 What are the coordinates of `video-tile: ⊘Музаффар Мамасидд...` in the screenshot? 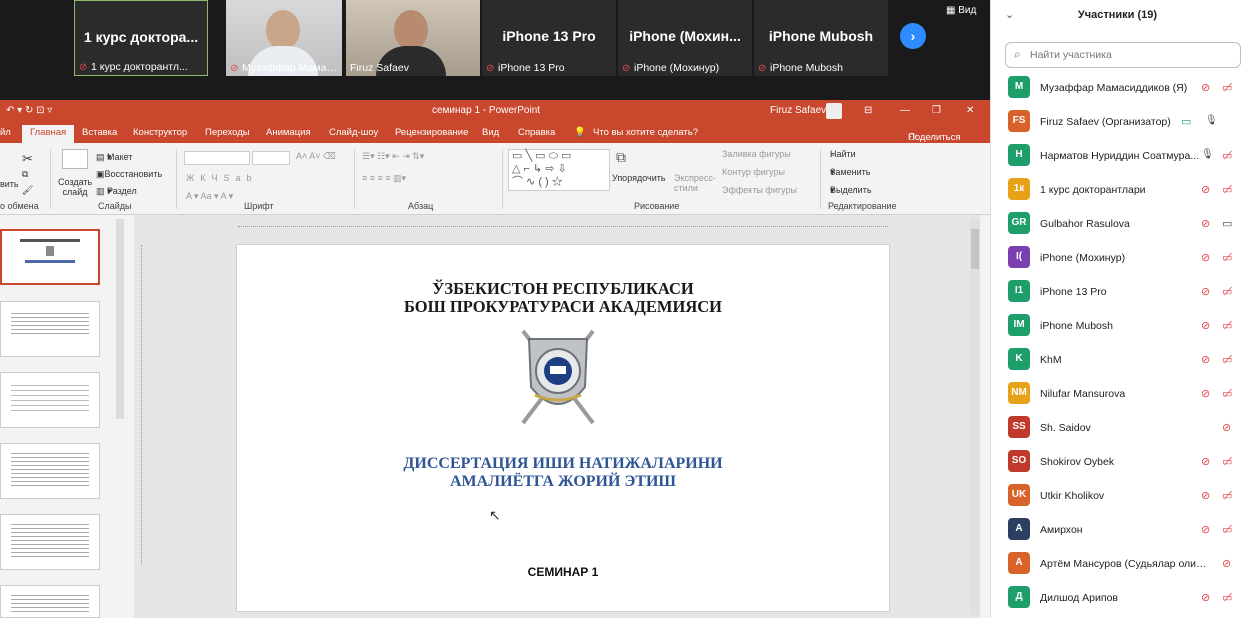 It's located at (284, 38).